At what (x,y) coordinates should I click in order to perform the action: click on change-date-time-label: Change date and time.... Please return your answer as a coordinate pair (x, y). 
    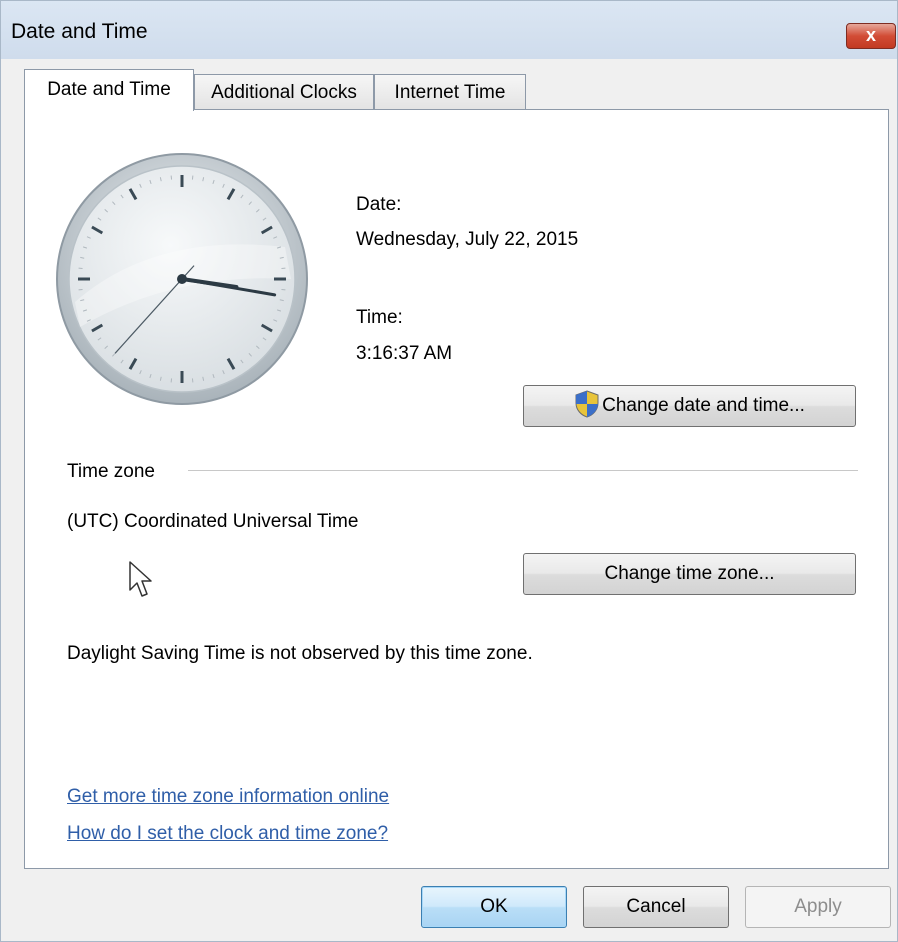
    Looking at the image, I should click on (703, 405).